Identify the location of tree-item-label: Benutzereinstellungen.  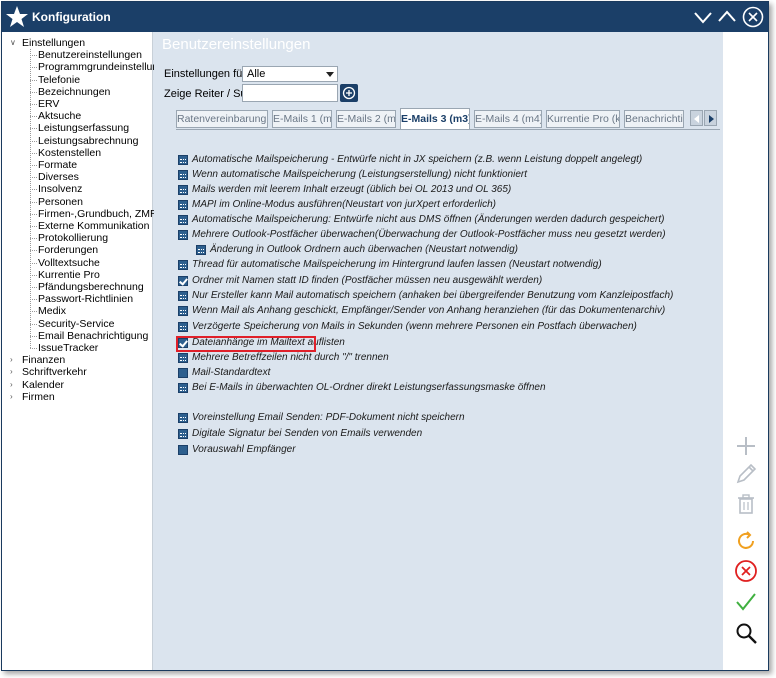
(90, 55).